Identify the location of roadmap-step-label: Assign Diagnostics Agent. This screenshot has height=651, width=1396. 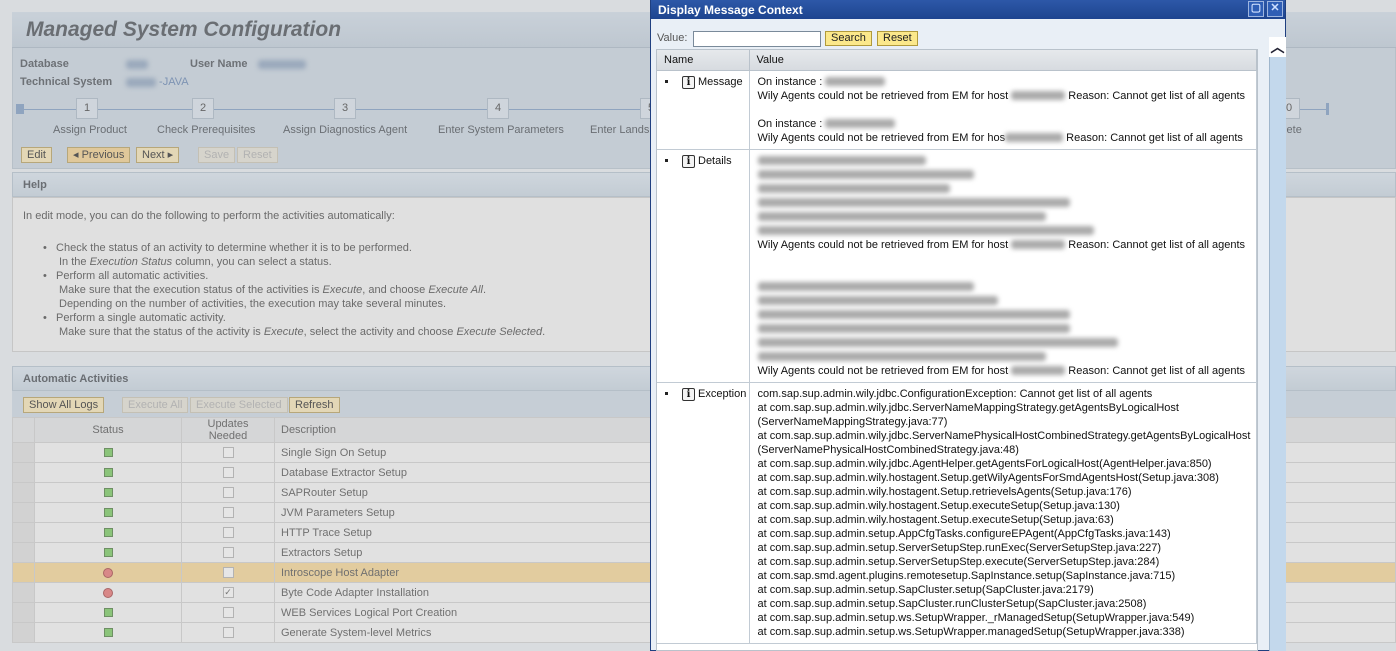
(345, 130).